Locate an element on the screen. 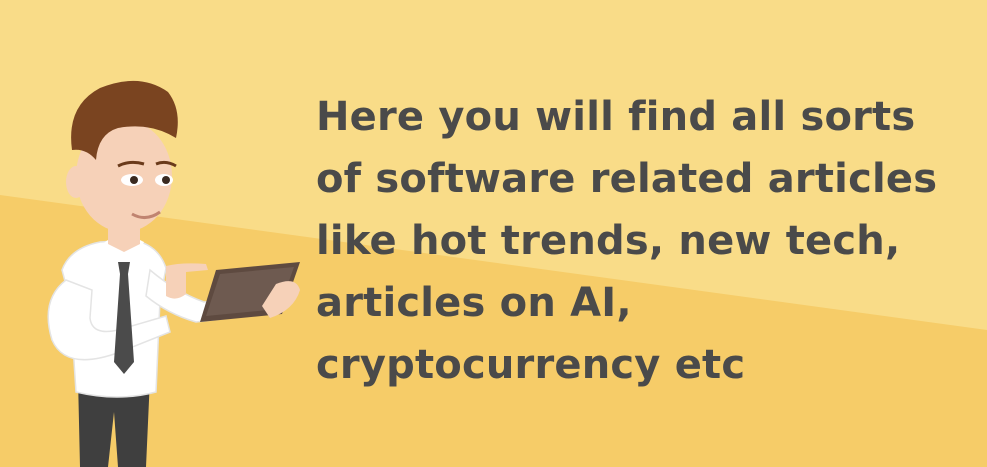 The image size is (987, 467). headline-line-4: articles on AI, is located at coordinates (474, 303).